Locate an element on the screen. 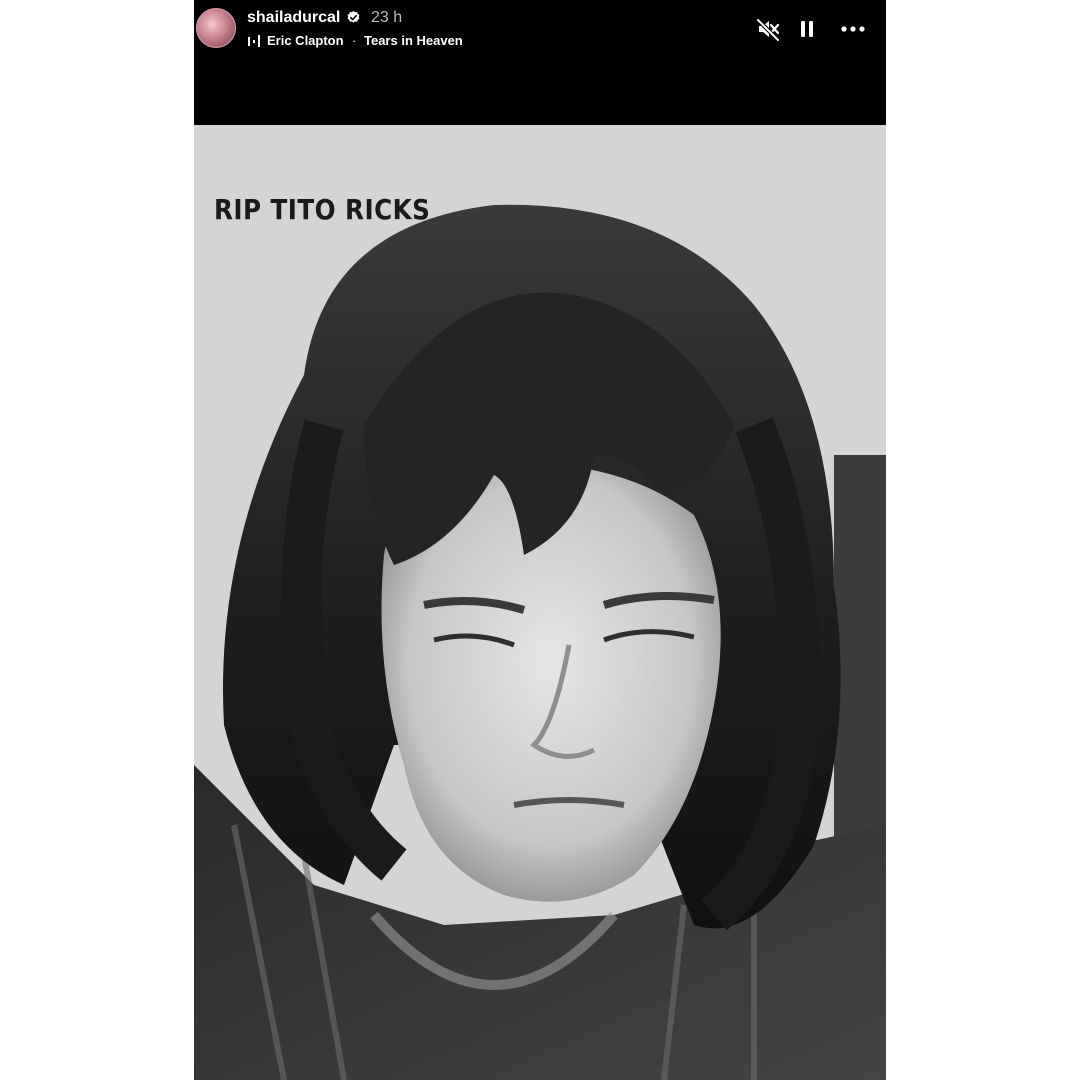  verified-badge-icon is located at coordinates (353, 16).